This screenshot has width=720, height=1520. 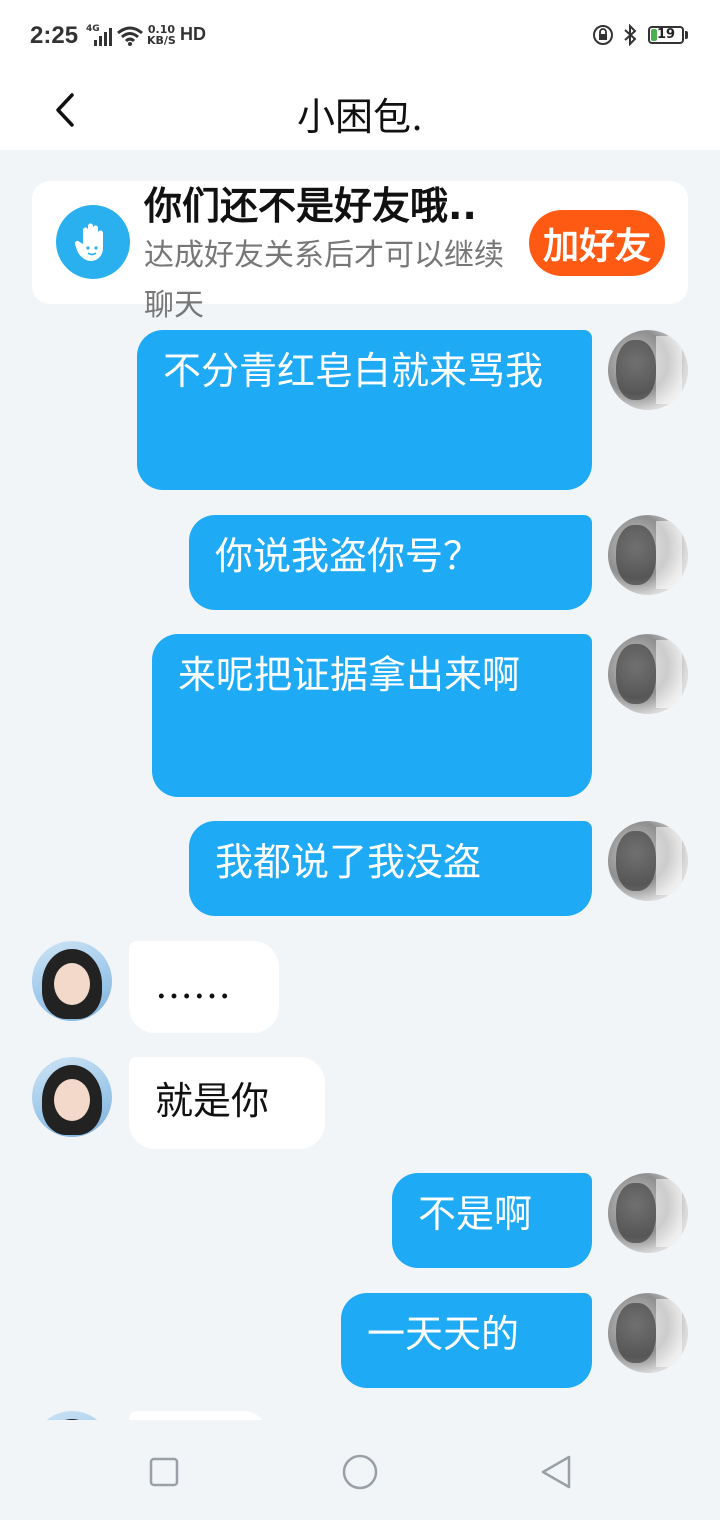 I want to click on rotation-lock-icon, so click(x=603, y=35).